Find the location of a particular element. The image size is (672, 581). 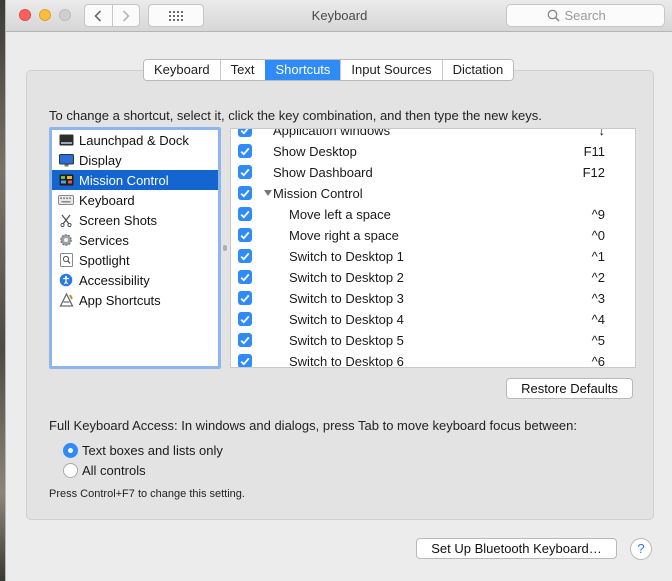

tab-dictation: Dictation is located at coordinates (477, 70).